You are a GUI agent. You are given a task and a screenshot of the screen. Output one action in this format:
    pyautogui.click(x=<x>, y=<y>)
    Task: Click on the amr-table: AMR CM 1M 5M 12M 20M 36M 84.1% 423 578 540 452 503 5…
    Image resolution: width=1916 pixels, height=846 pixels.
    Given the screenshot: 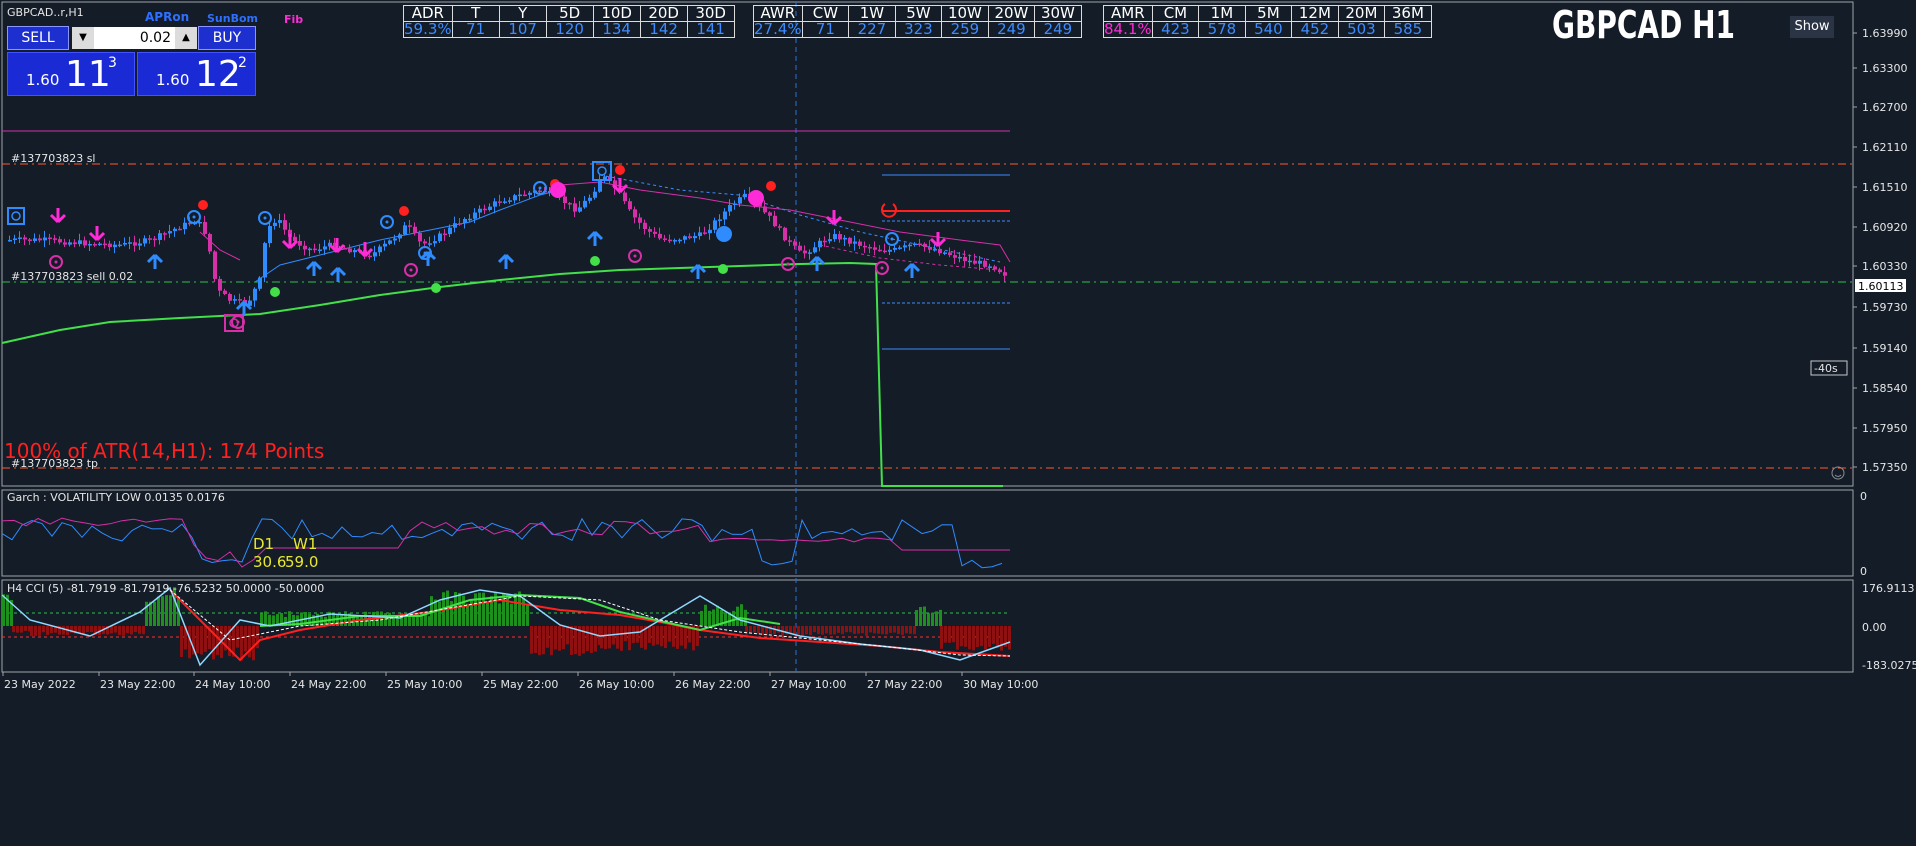 What is the action you would take?
    pyautogui.click(x=1267, y=21)
    